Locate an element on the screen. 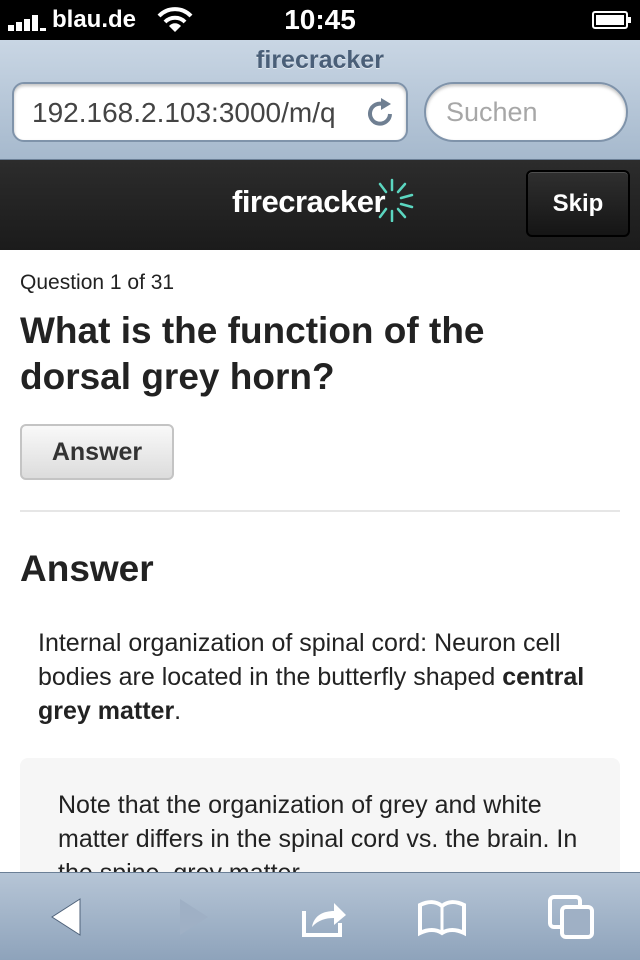  answer-text-end: . is located at coordinates (178, 711).